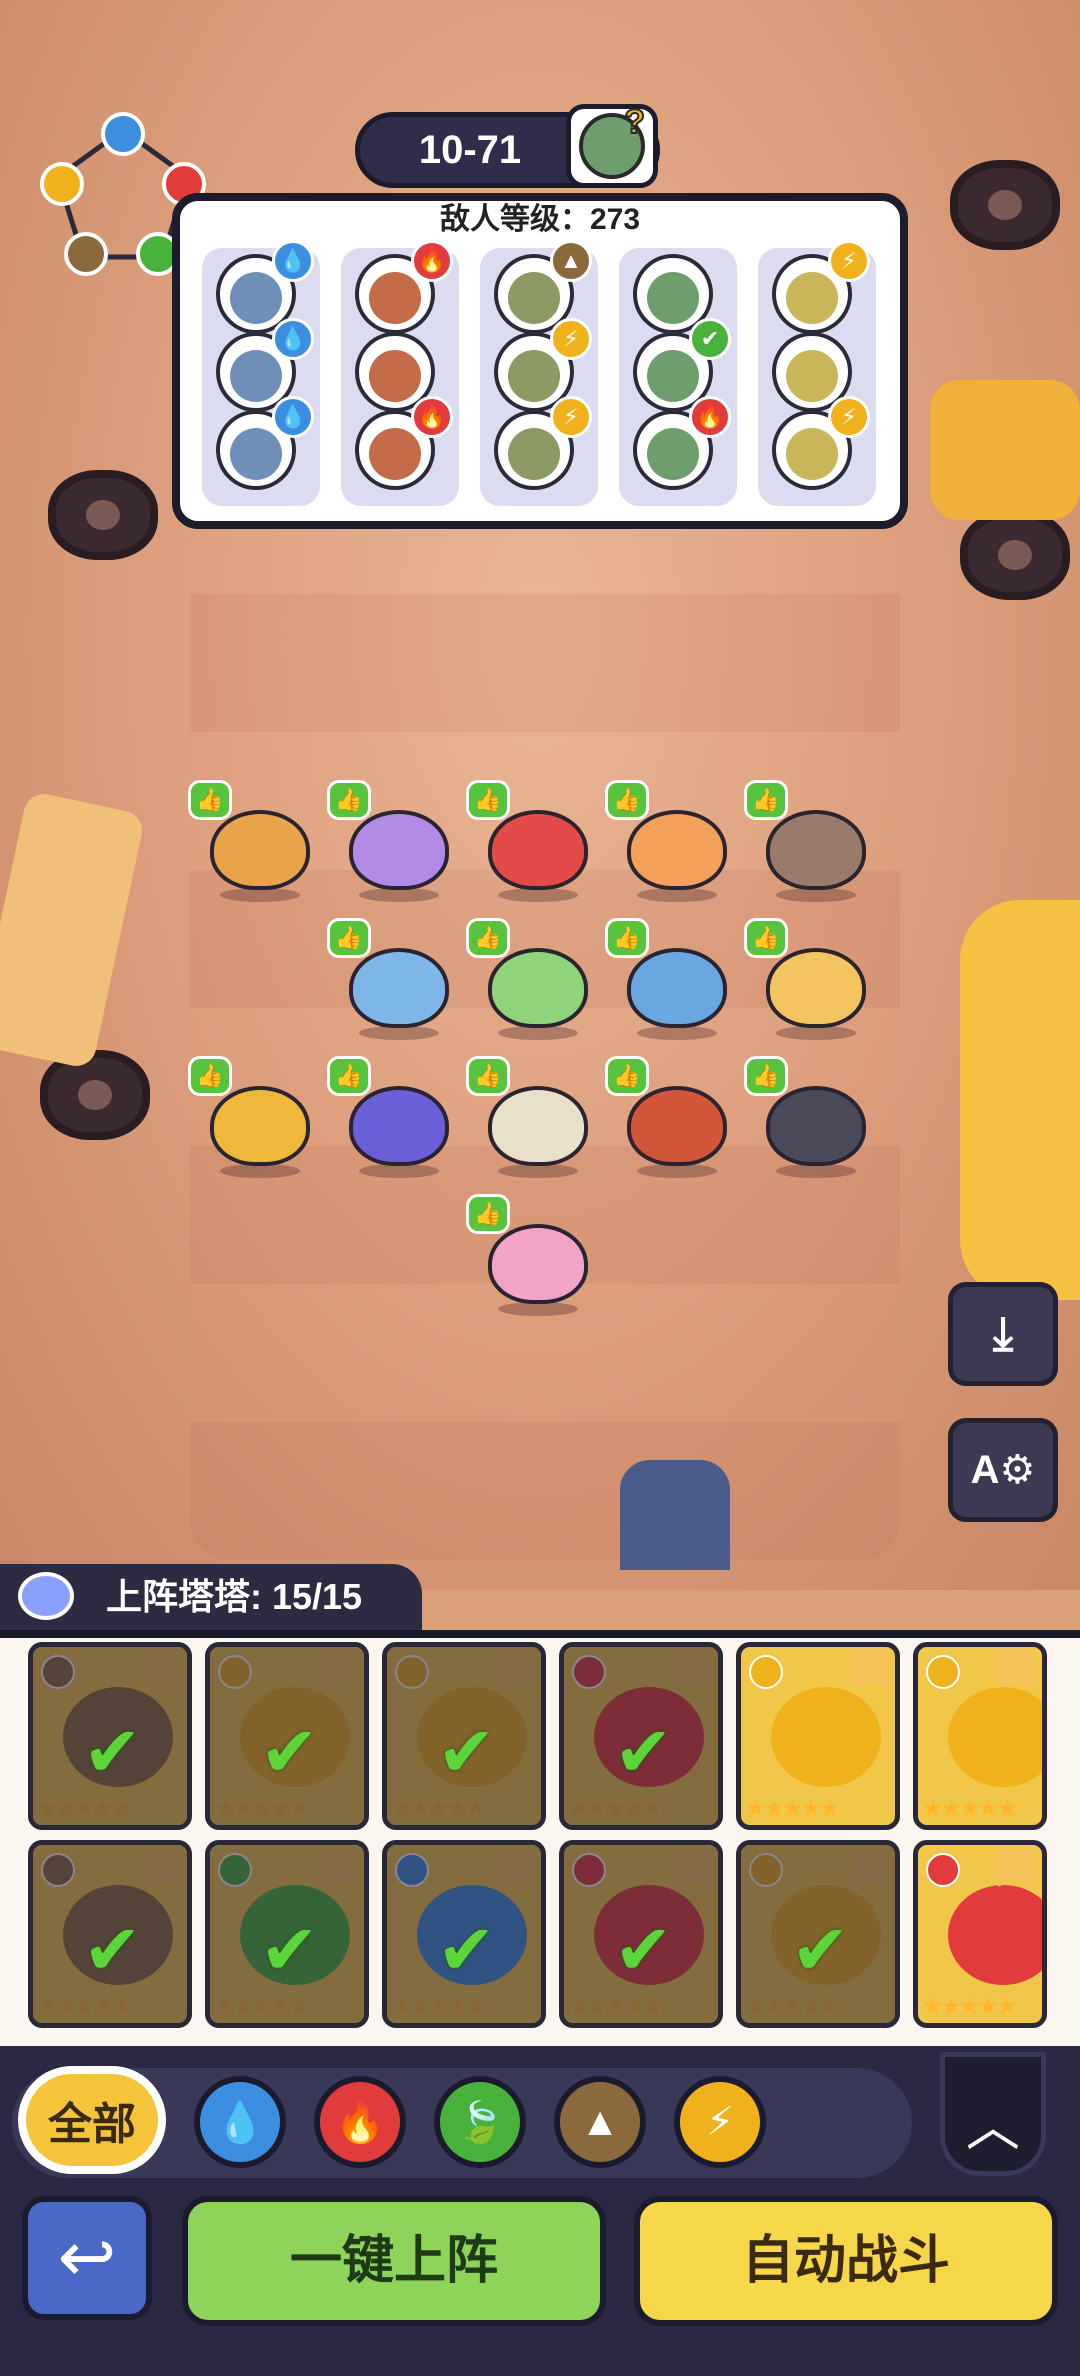 The width and height of the screenshot is (1080, 2376). I want to click on grass-element-icon: ✔, so click(710, 339).